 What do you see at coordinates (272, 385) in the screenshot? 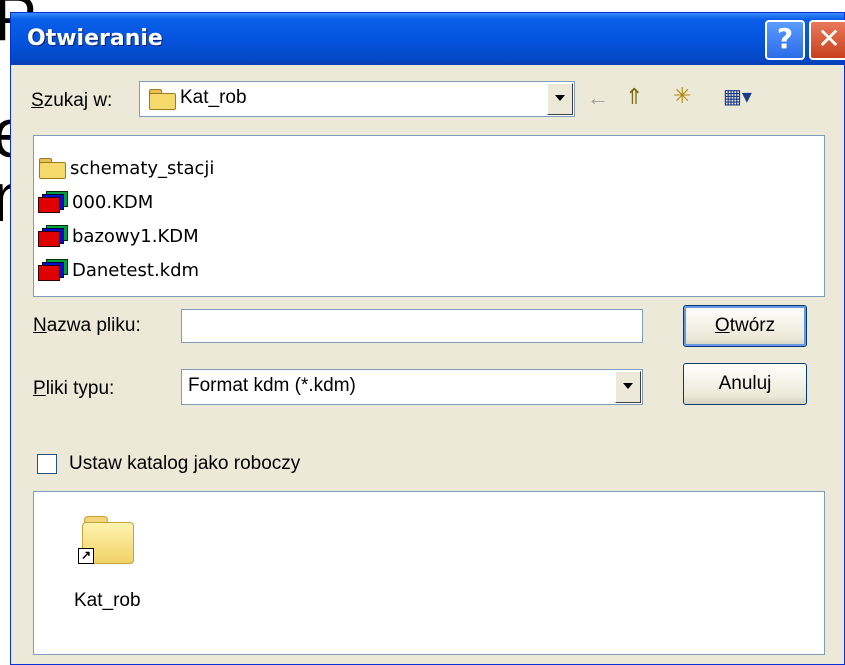
I see `filetype-value: Format kdm (*.kdm)` at bounding box center [272, 385].